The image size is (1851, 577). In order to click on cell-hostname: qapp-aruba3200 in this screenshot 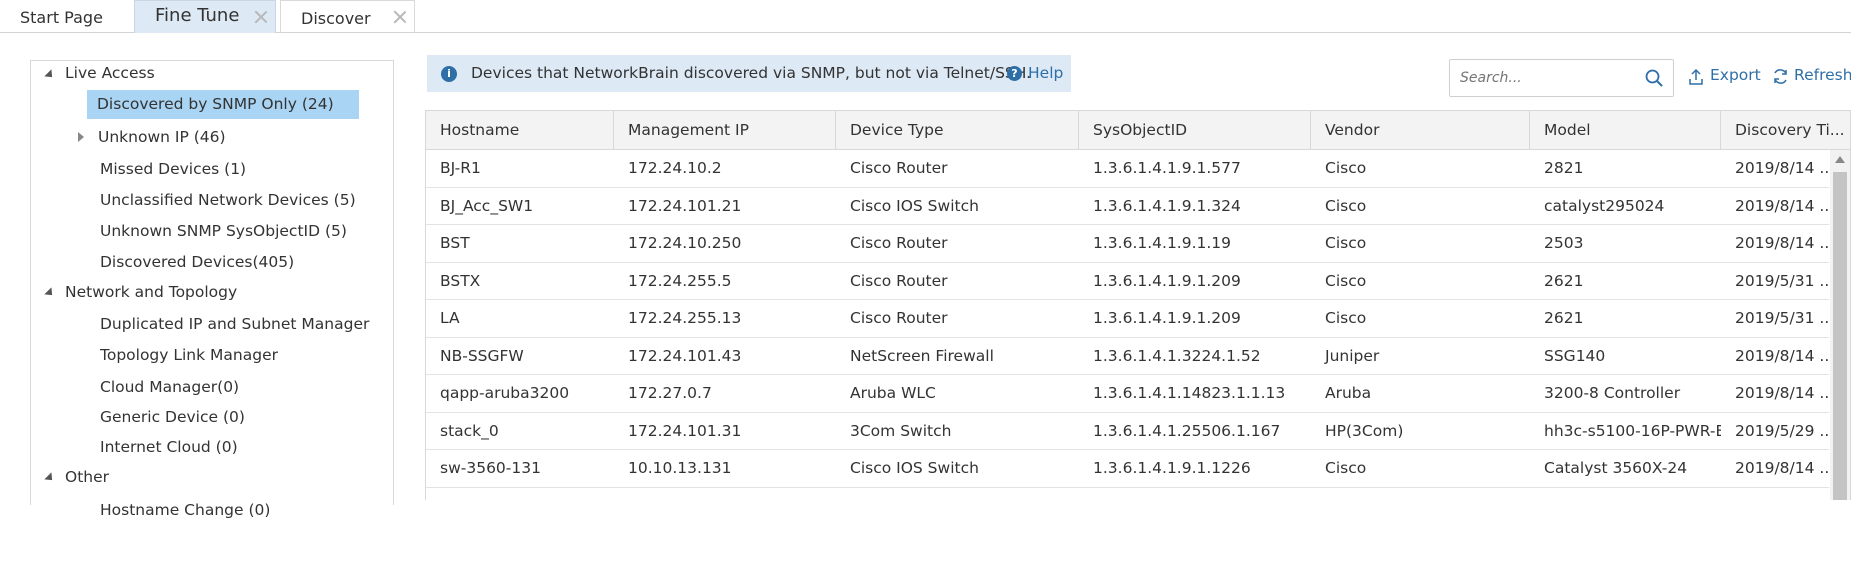, I will do `click(505, 393)`.